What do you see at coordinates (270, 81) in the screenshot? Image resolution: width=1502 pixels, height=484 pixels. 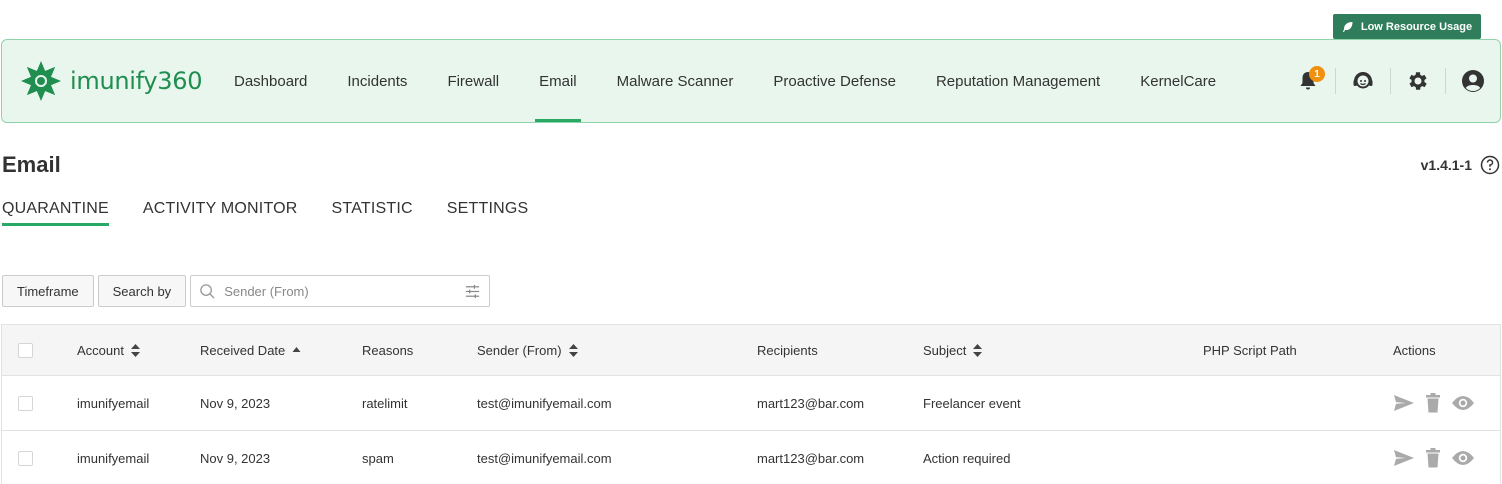 I see `nav-dashboard: Dashboard` at bounding box center [270, 81].